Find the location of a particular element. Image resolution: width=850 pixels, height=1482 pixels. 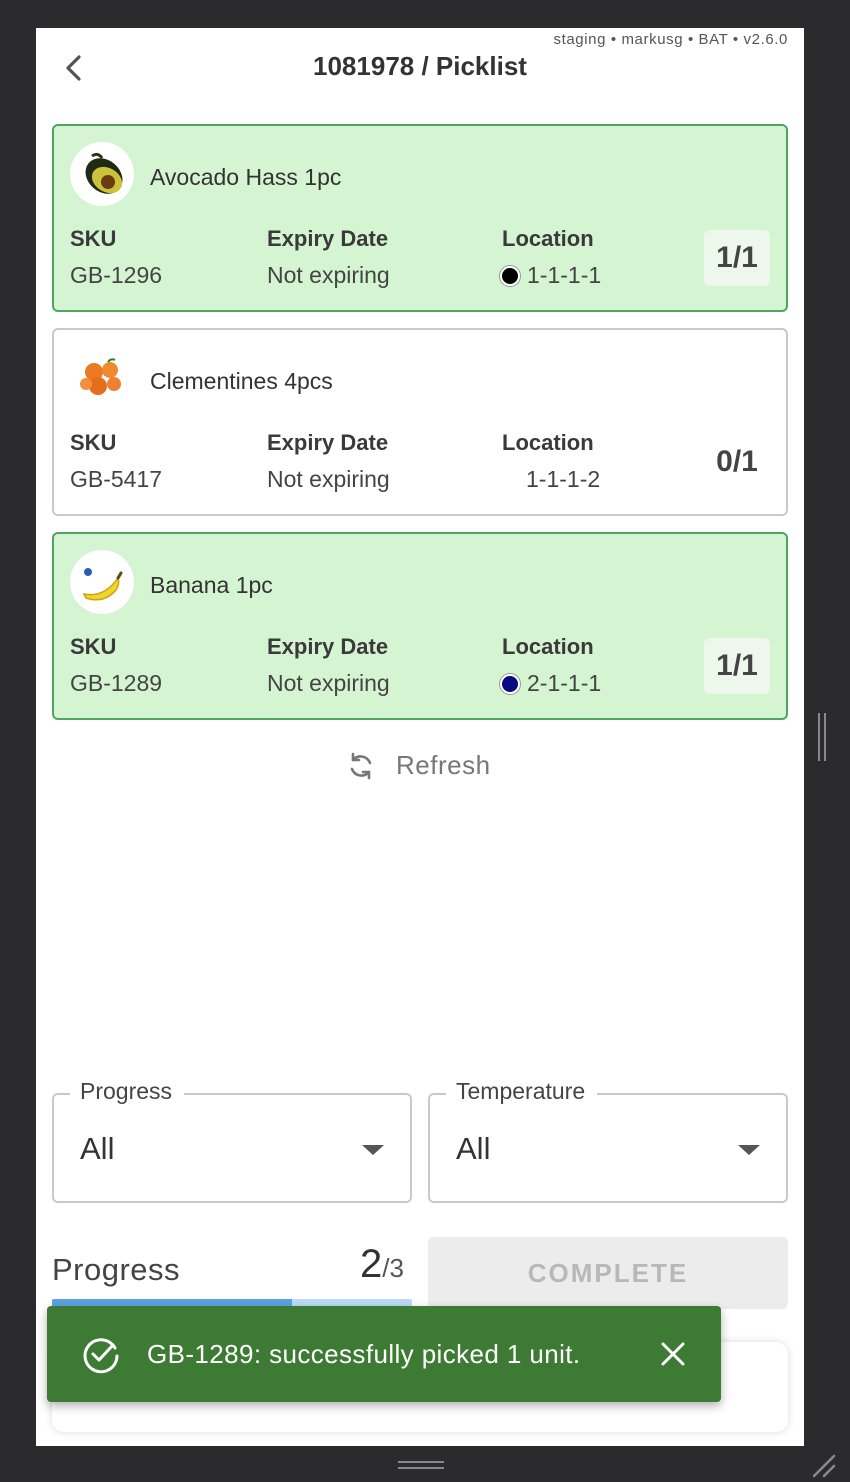

location-value: 1-1-1-1 is located at coordinates (550, 275).